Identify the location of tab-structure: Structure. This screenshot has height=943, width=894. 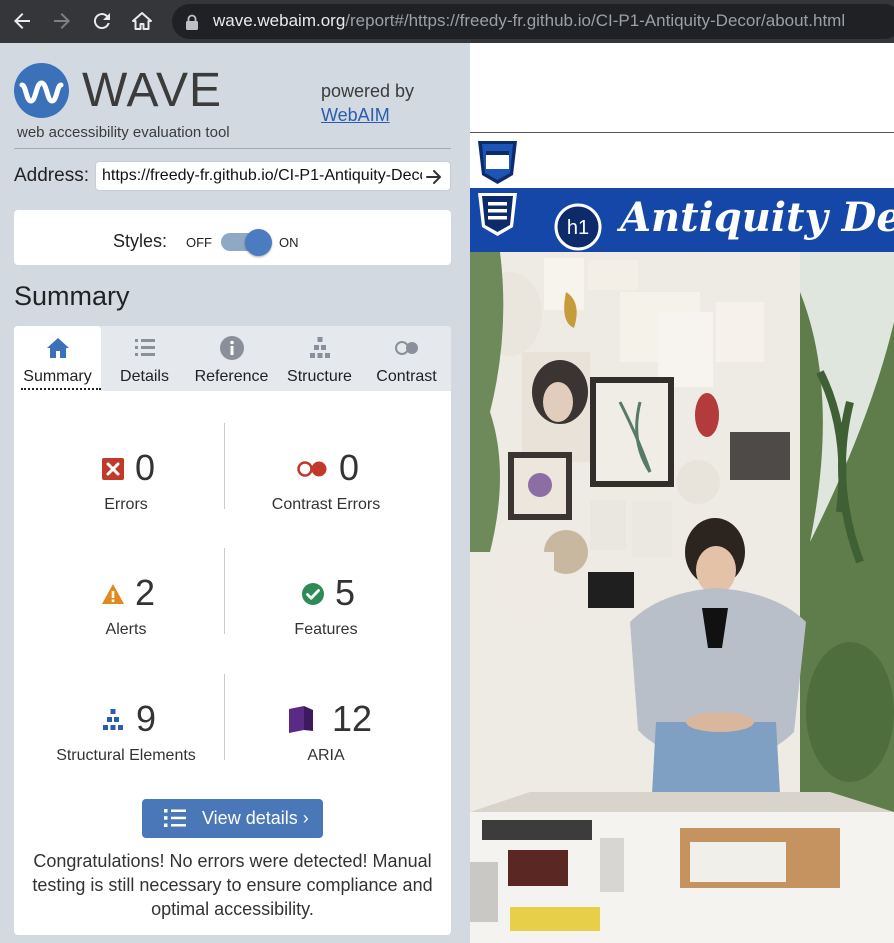
(319, 358).